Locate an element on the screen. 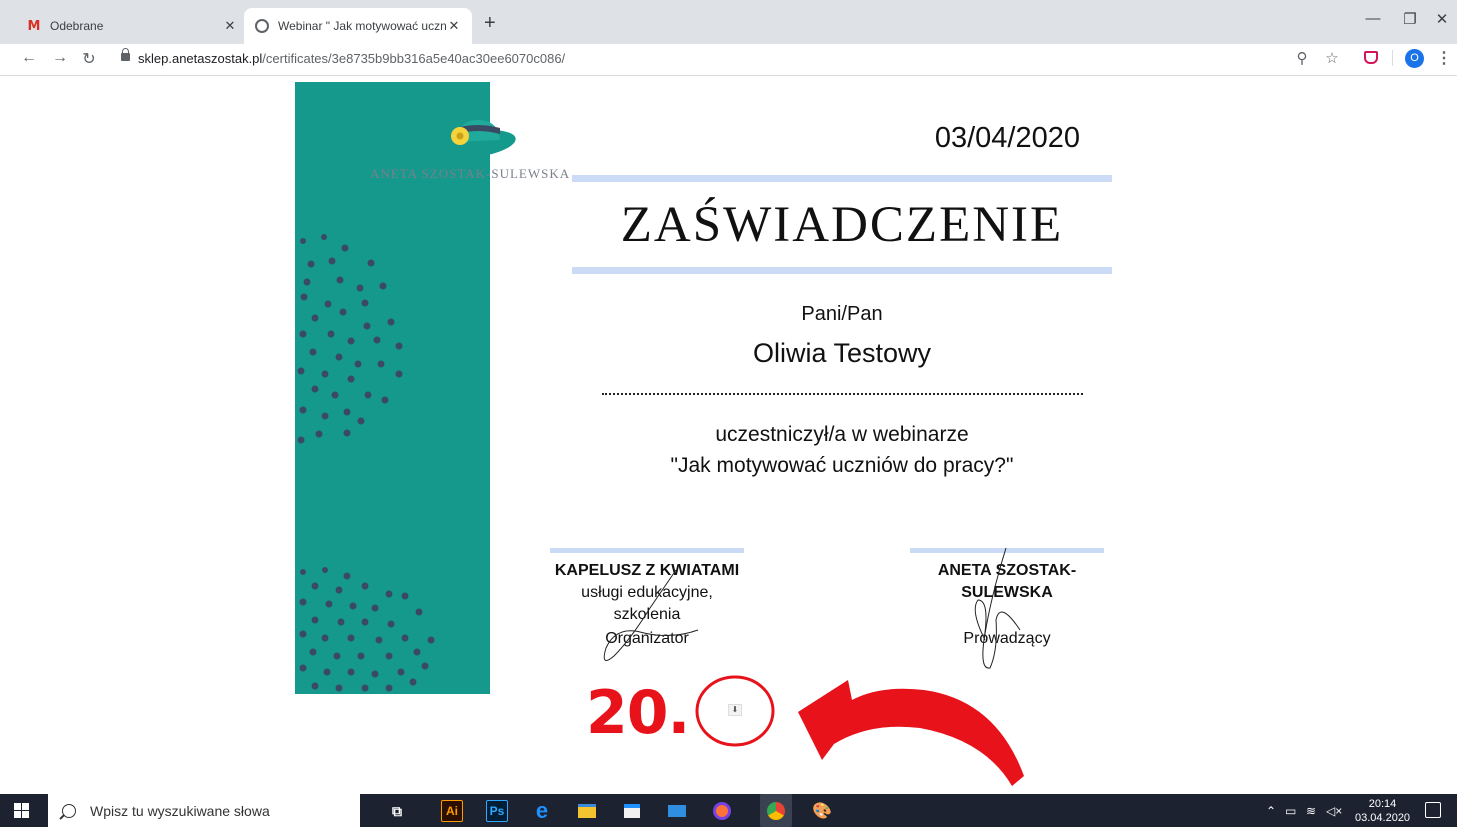 The image size is (1457, 827). file-explorer-icon is located at coordinates (587, 811).